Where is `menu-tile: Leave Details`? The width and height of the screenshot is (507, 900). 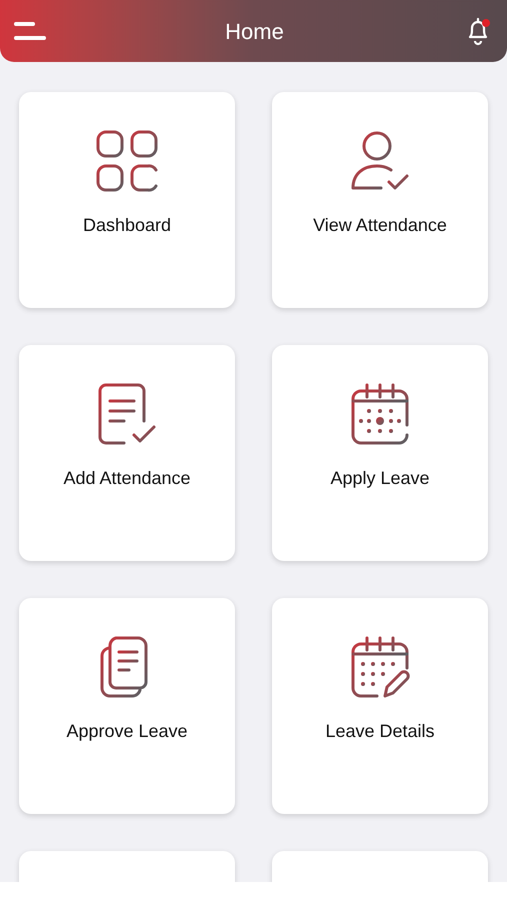
menu-tile: Leave Details is located at coordinates (380, 706).